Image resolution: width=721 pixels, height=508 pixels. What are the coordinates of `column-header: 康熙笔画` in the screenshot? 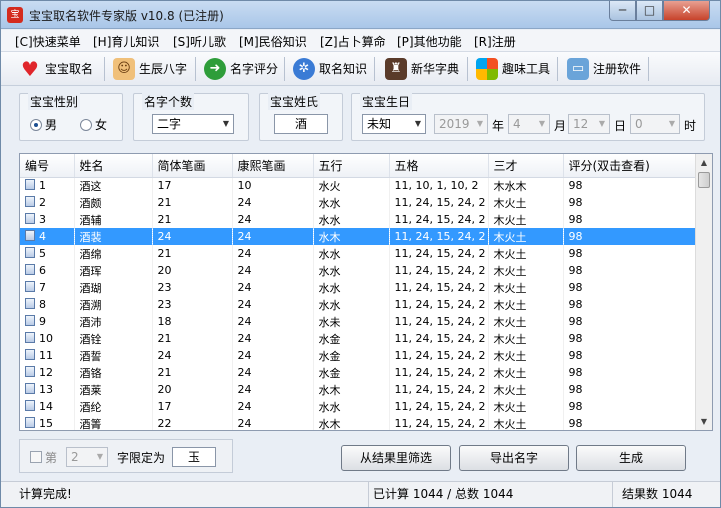 It's located at (273, 166).